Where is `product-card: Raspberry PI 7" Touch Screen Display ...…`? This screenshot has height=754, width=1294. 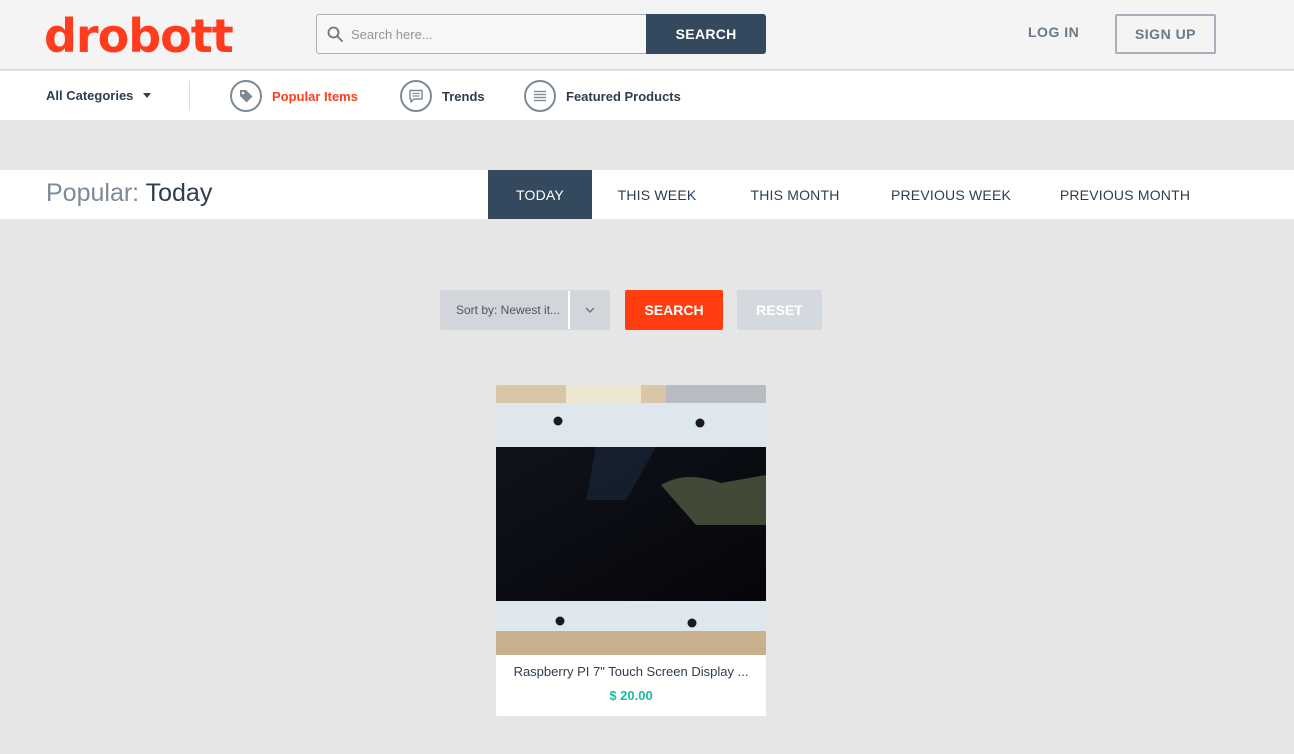
product-card: Raspberry PI 7" Touch Screen Display ...… is located at coordinates (631, 550).